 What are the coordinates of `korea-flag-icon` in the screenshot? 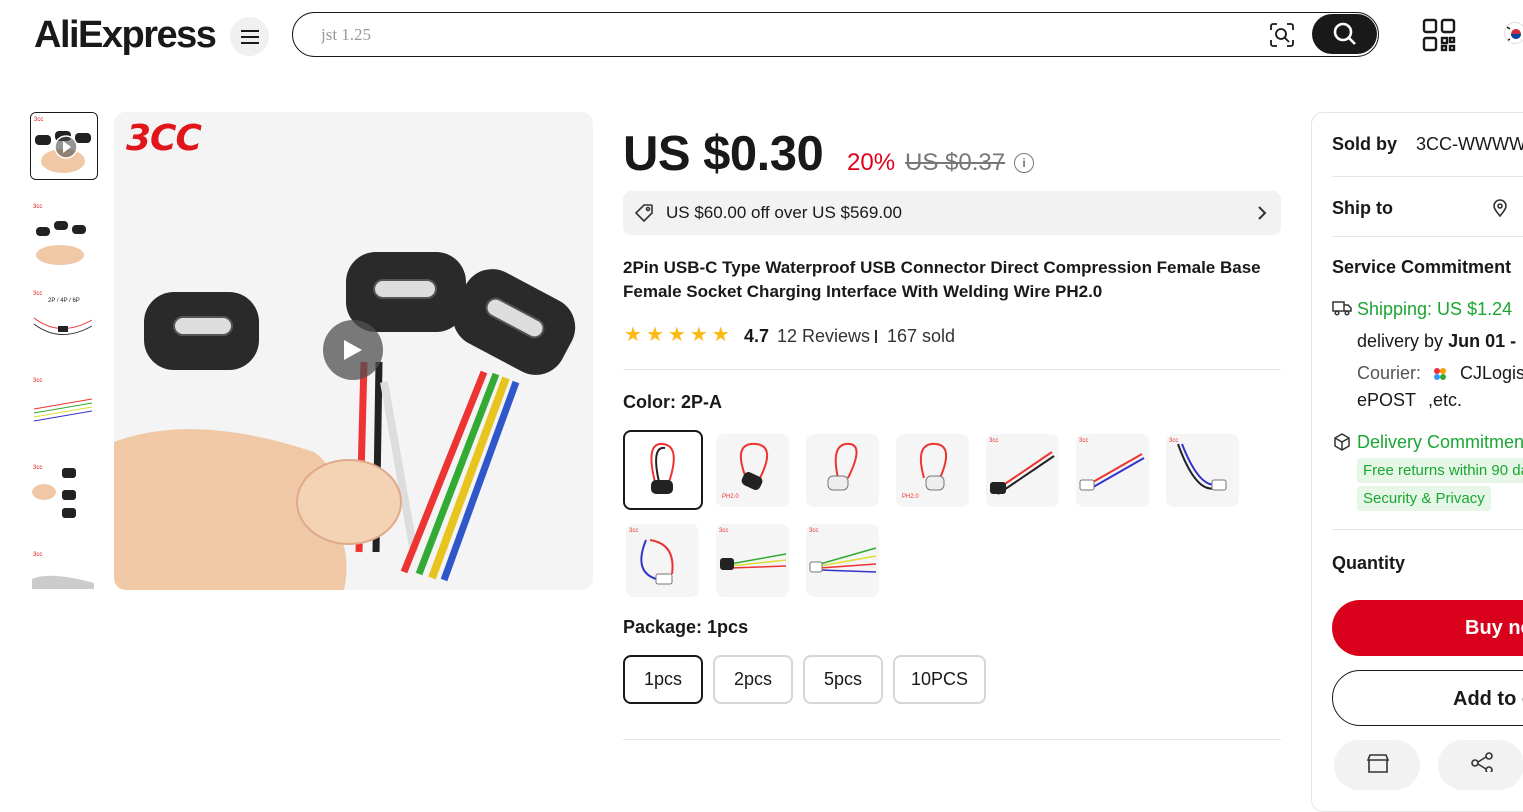 It's located at (1513, 33).